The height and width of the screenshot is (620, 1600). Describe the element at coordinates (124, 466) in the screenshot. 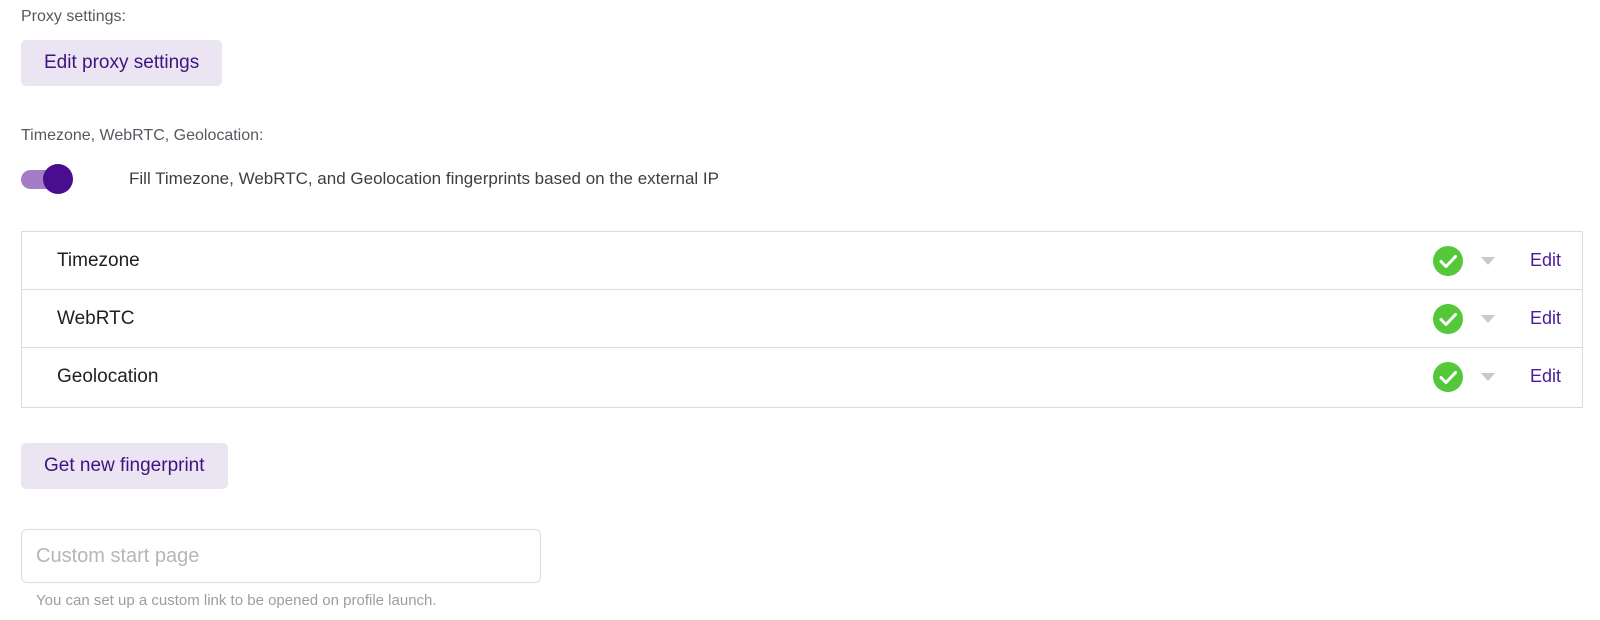

I see `get-new-fingerprint-button: Get new fingerprint` at that location.